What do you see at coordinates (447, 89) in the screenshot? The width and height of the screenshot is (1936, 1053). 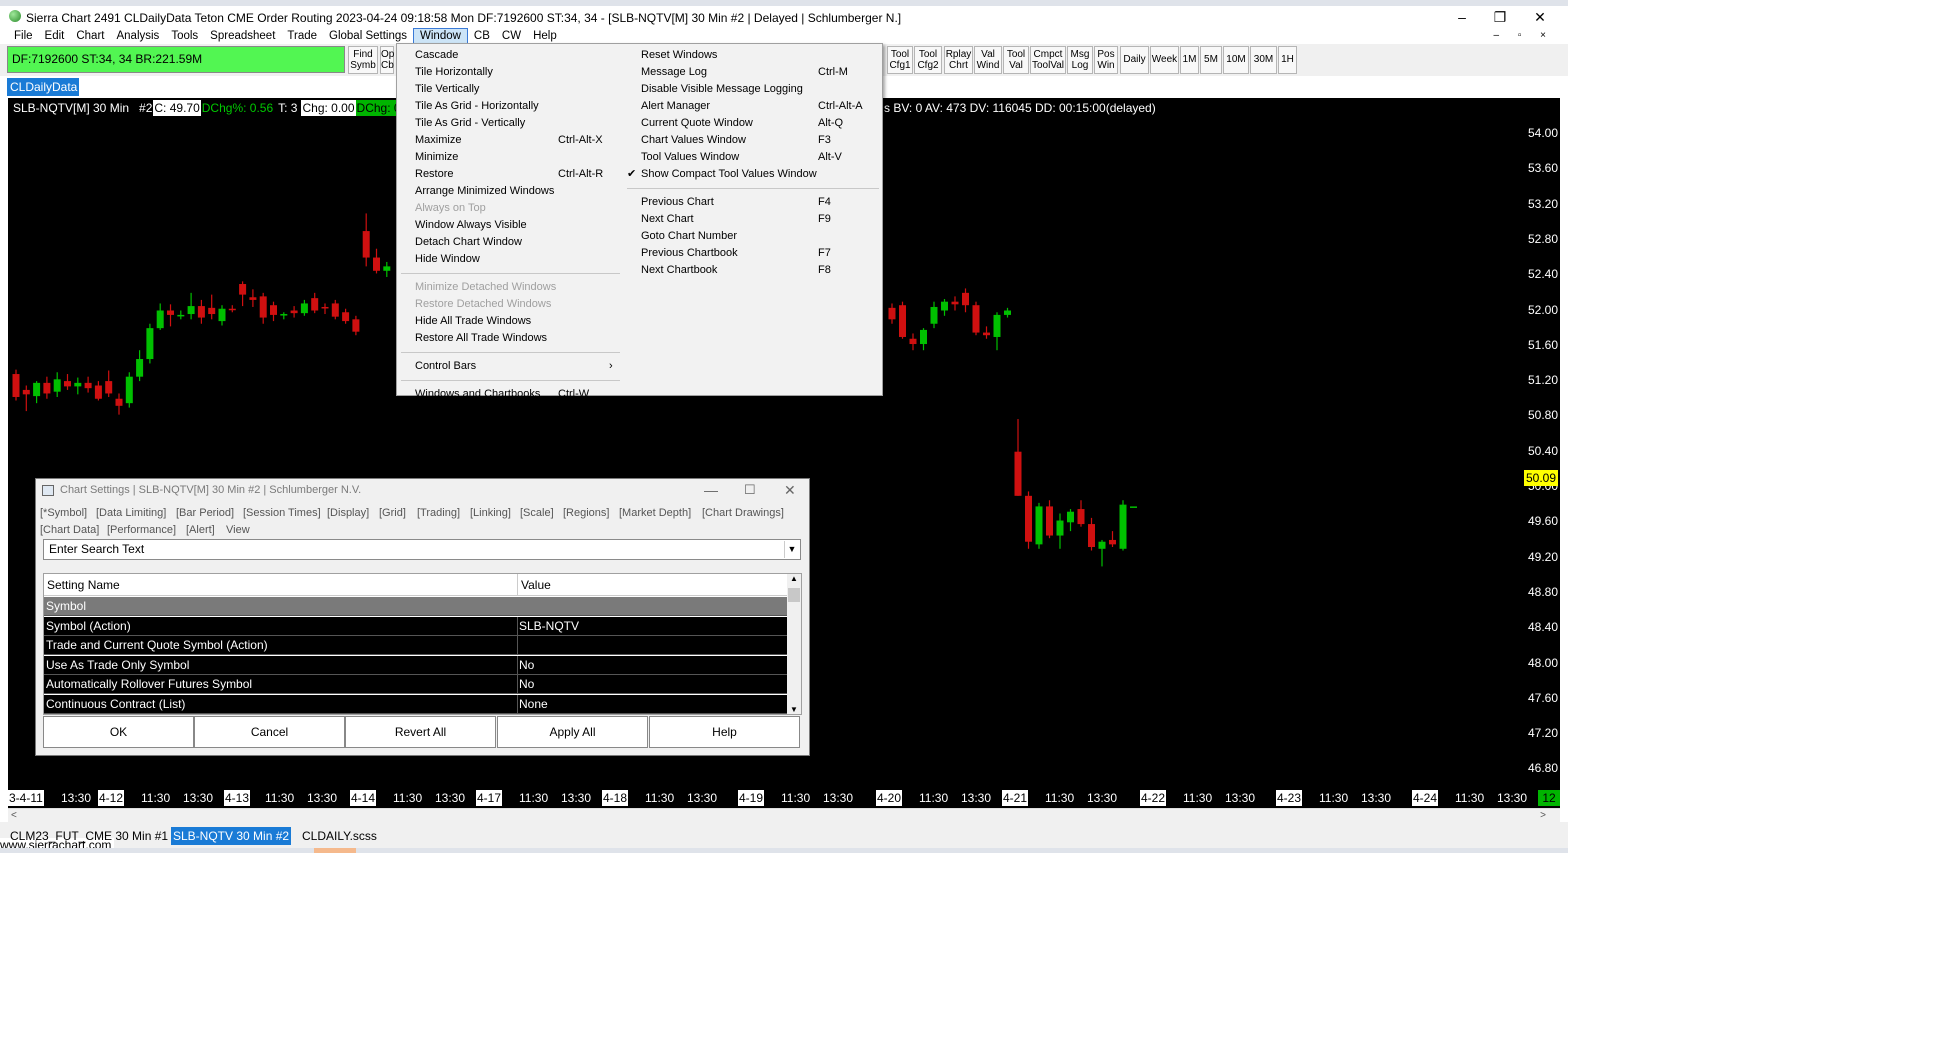 I see `menu-item-tile-vertically: Tile Vertically` at bounding box center [447, 89].